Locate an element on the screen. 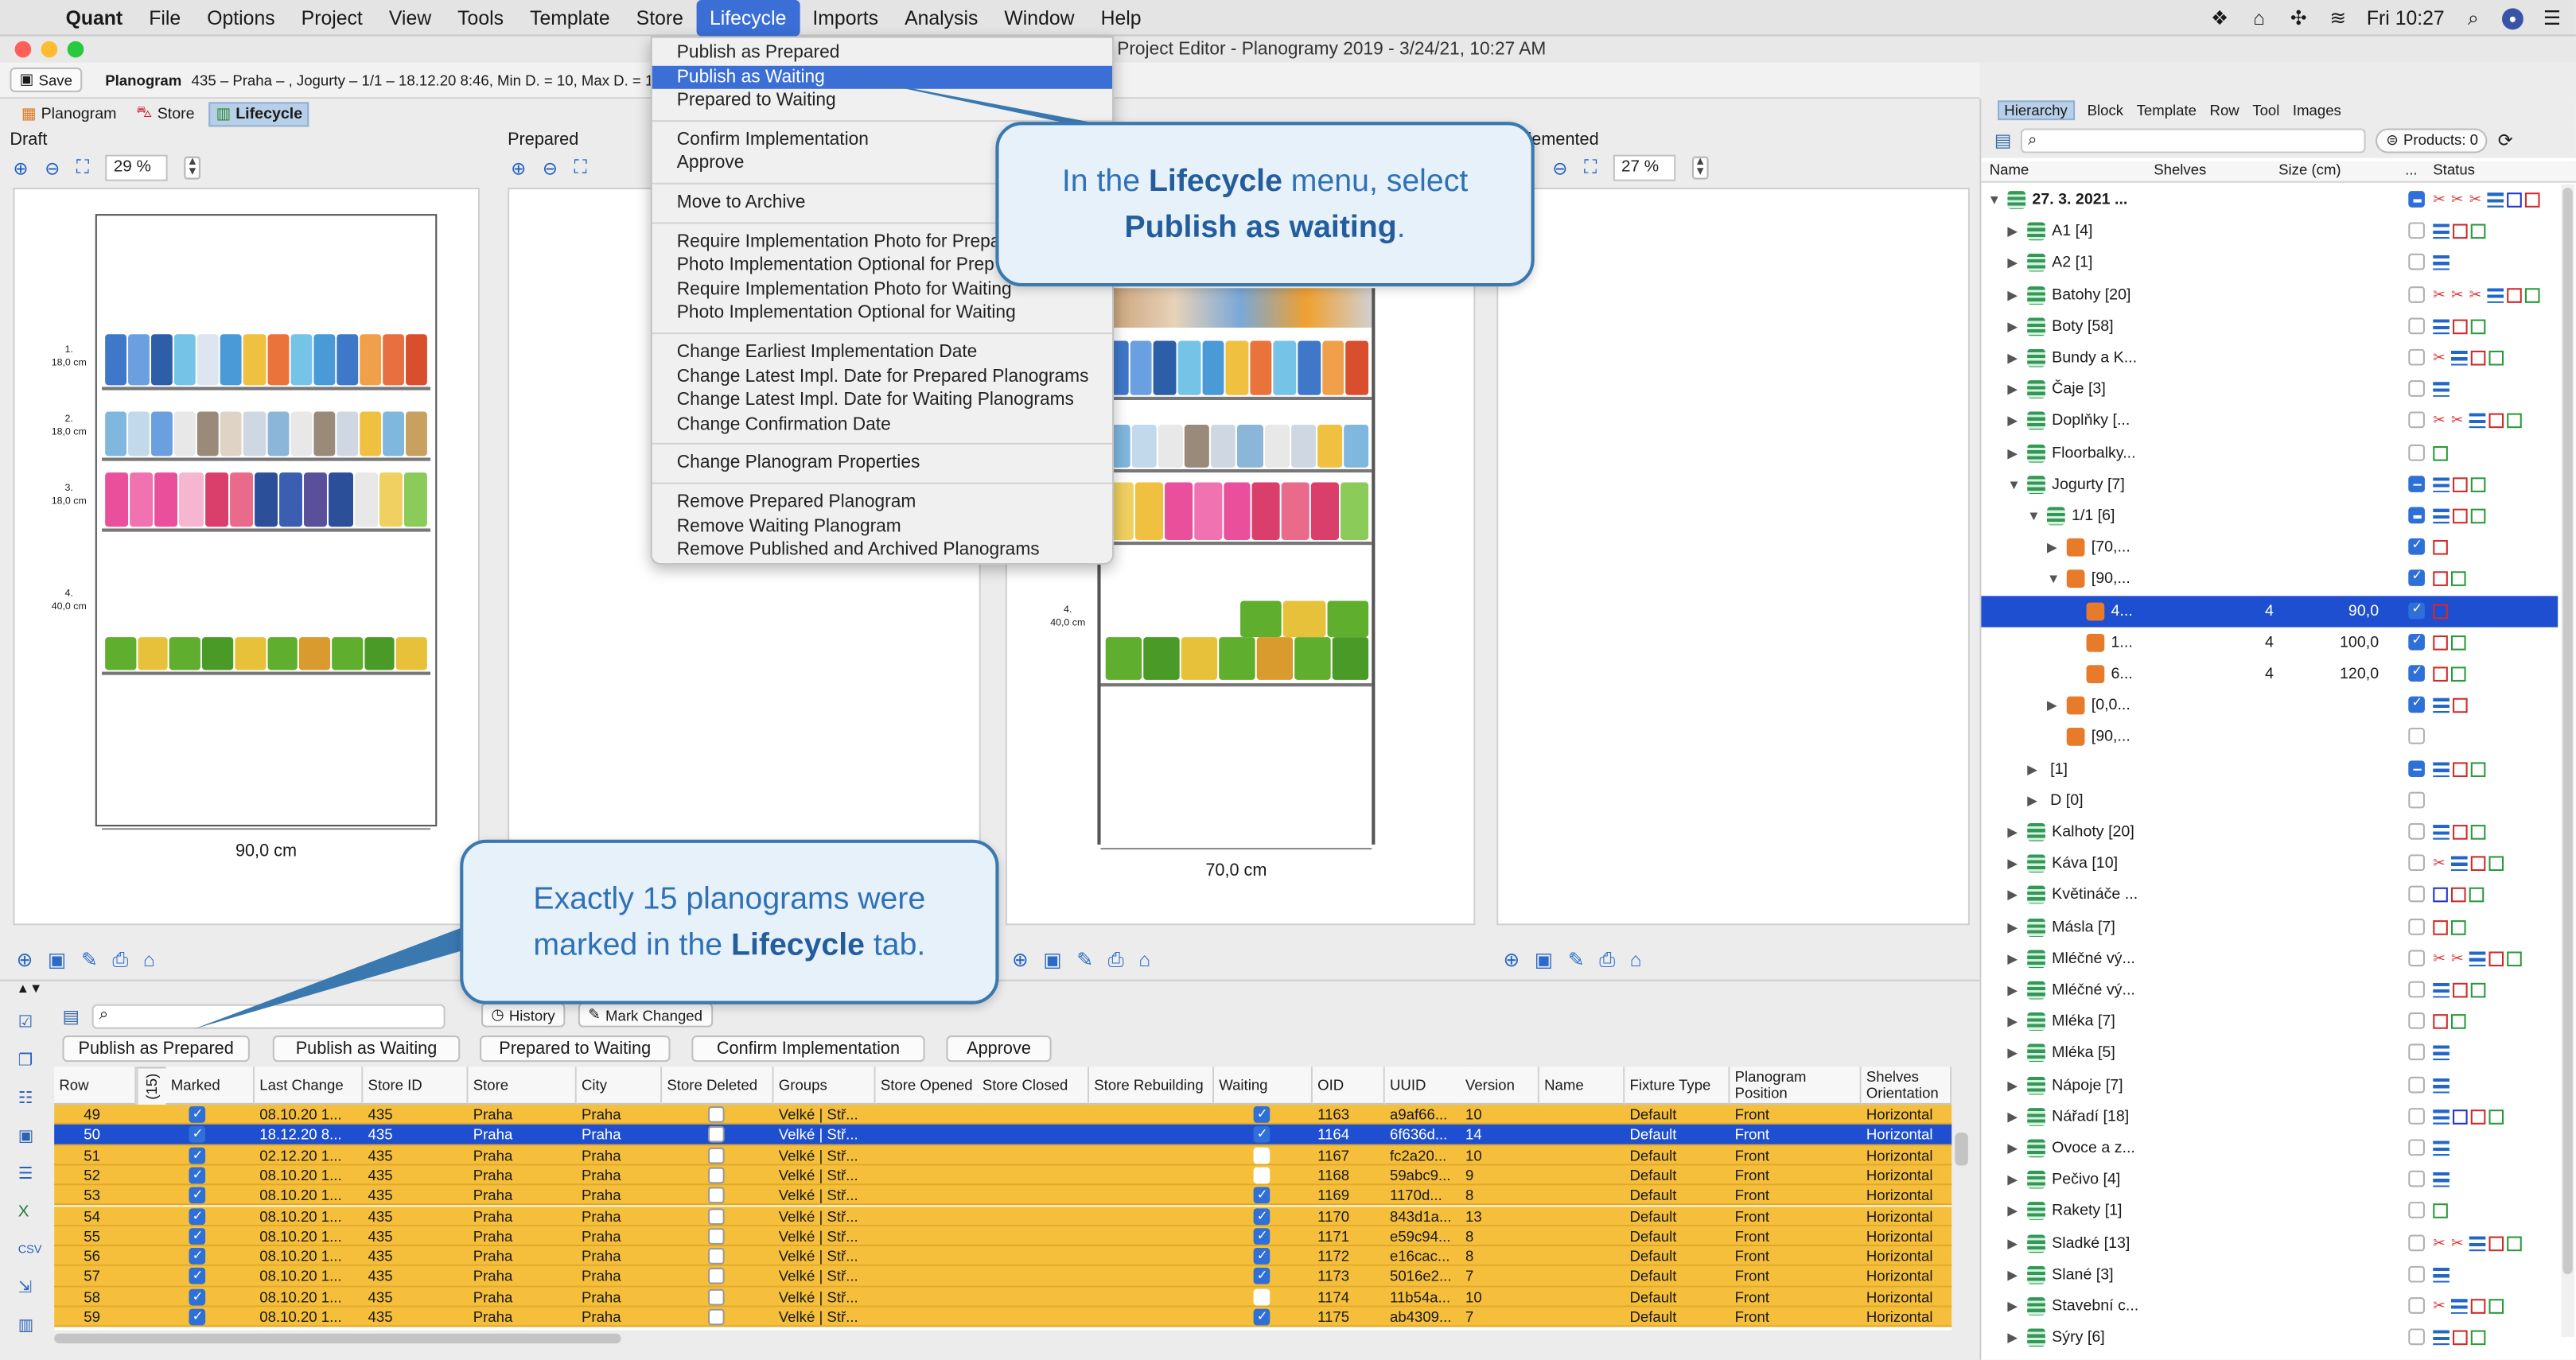  marked-checkbox is located at coordinates (198, 1196).